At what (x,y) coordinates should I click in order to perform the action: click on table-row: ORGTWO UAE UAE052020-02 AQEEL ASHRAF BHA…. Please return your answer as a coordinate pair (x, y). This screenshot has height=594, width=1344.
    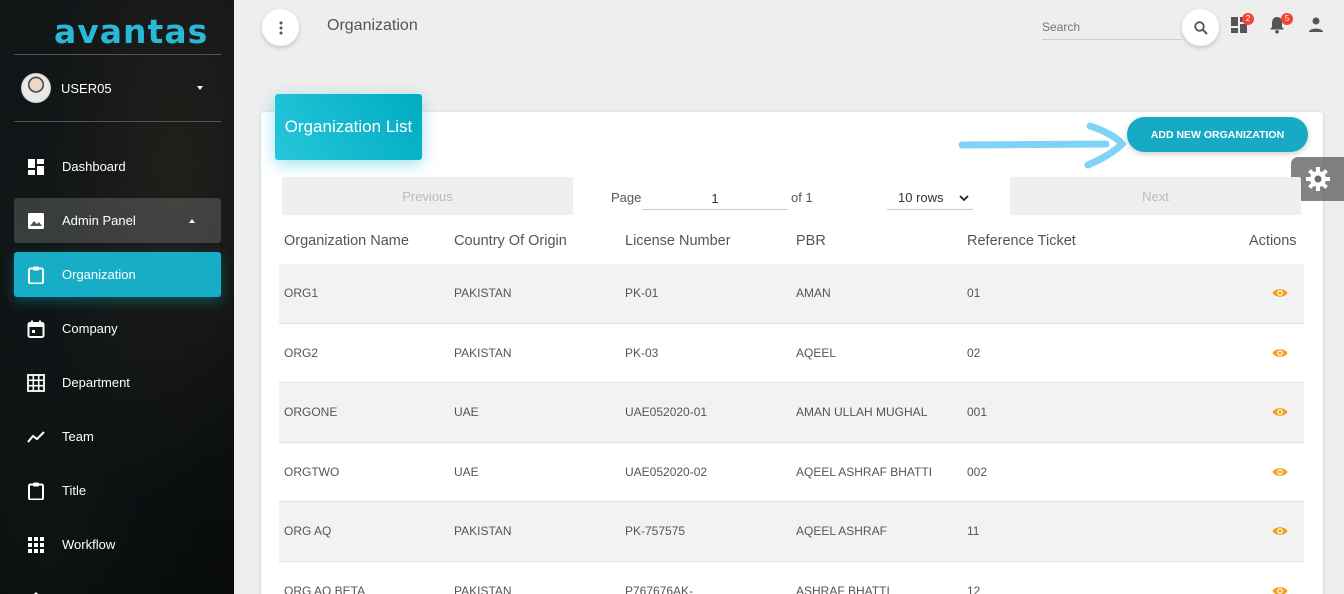
    Looking at the image, I should click on (791, 472).